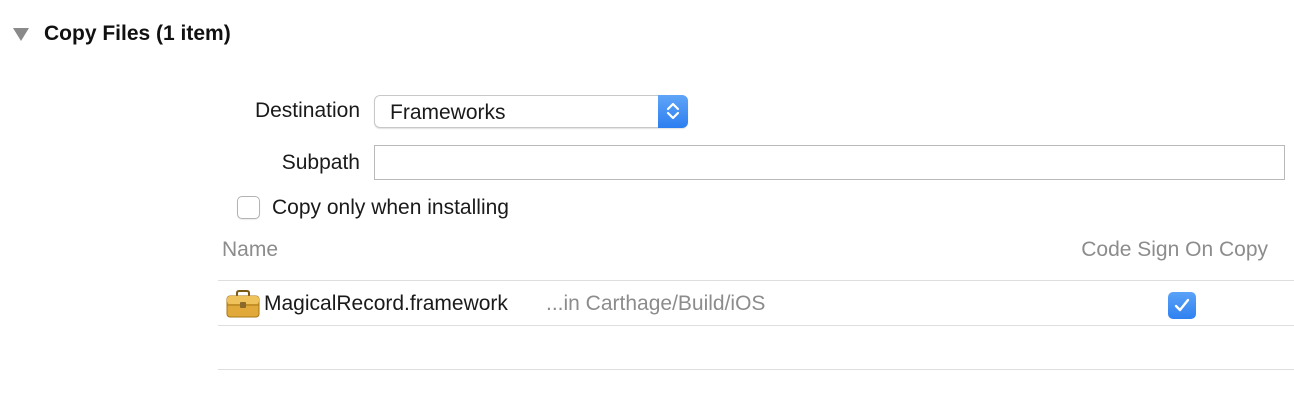  Describe the element at coordinates (1174, 250) in the screenshot. I see `column-header-code-sign: Code Sign On Copy` at that location.